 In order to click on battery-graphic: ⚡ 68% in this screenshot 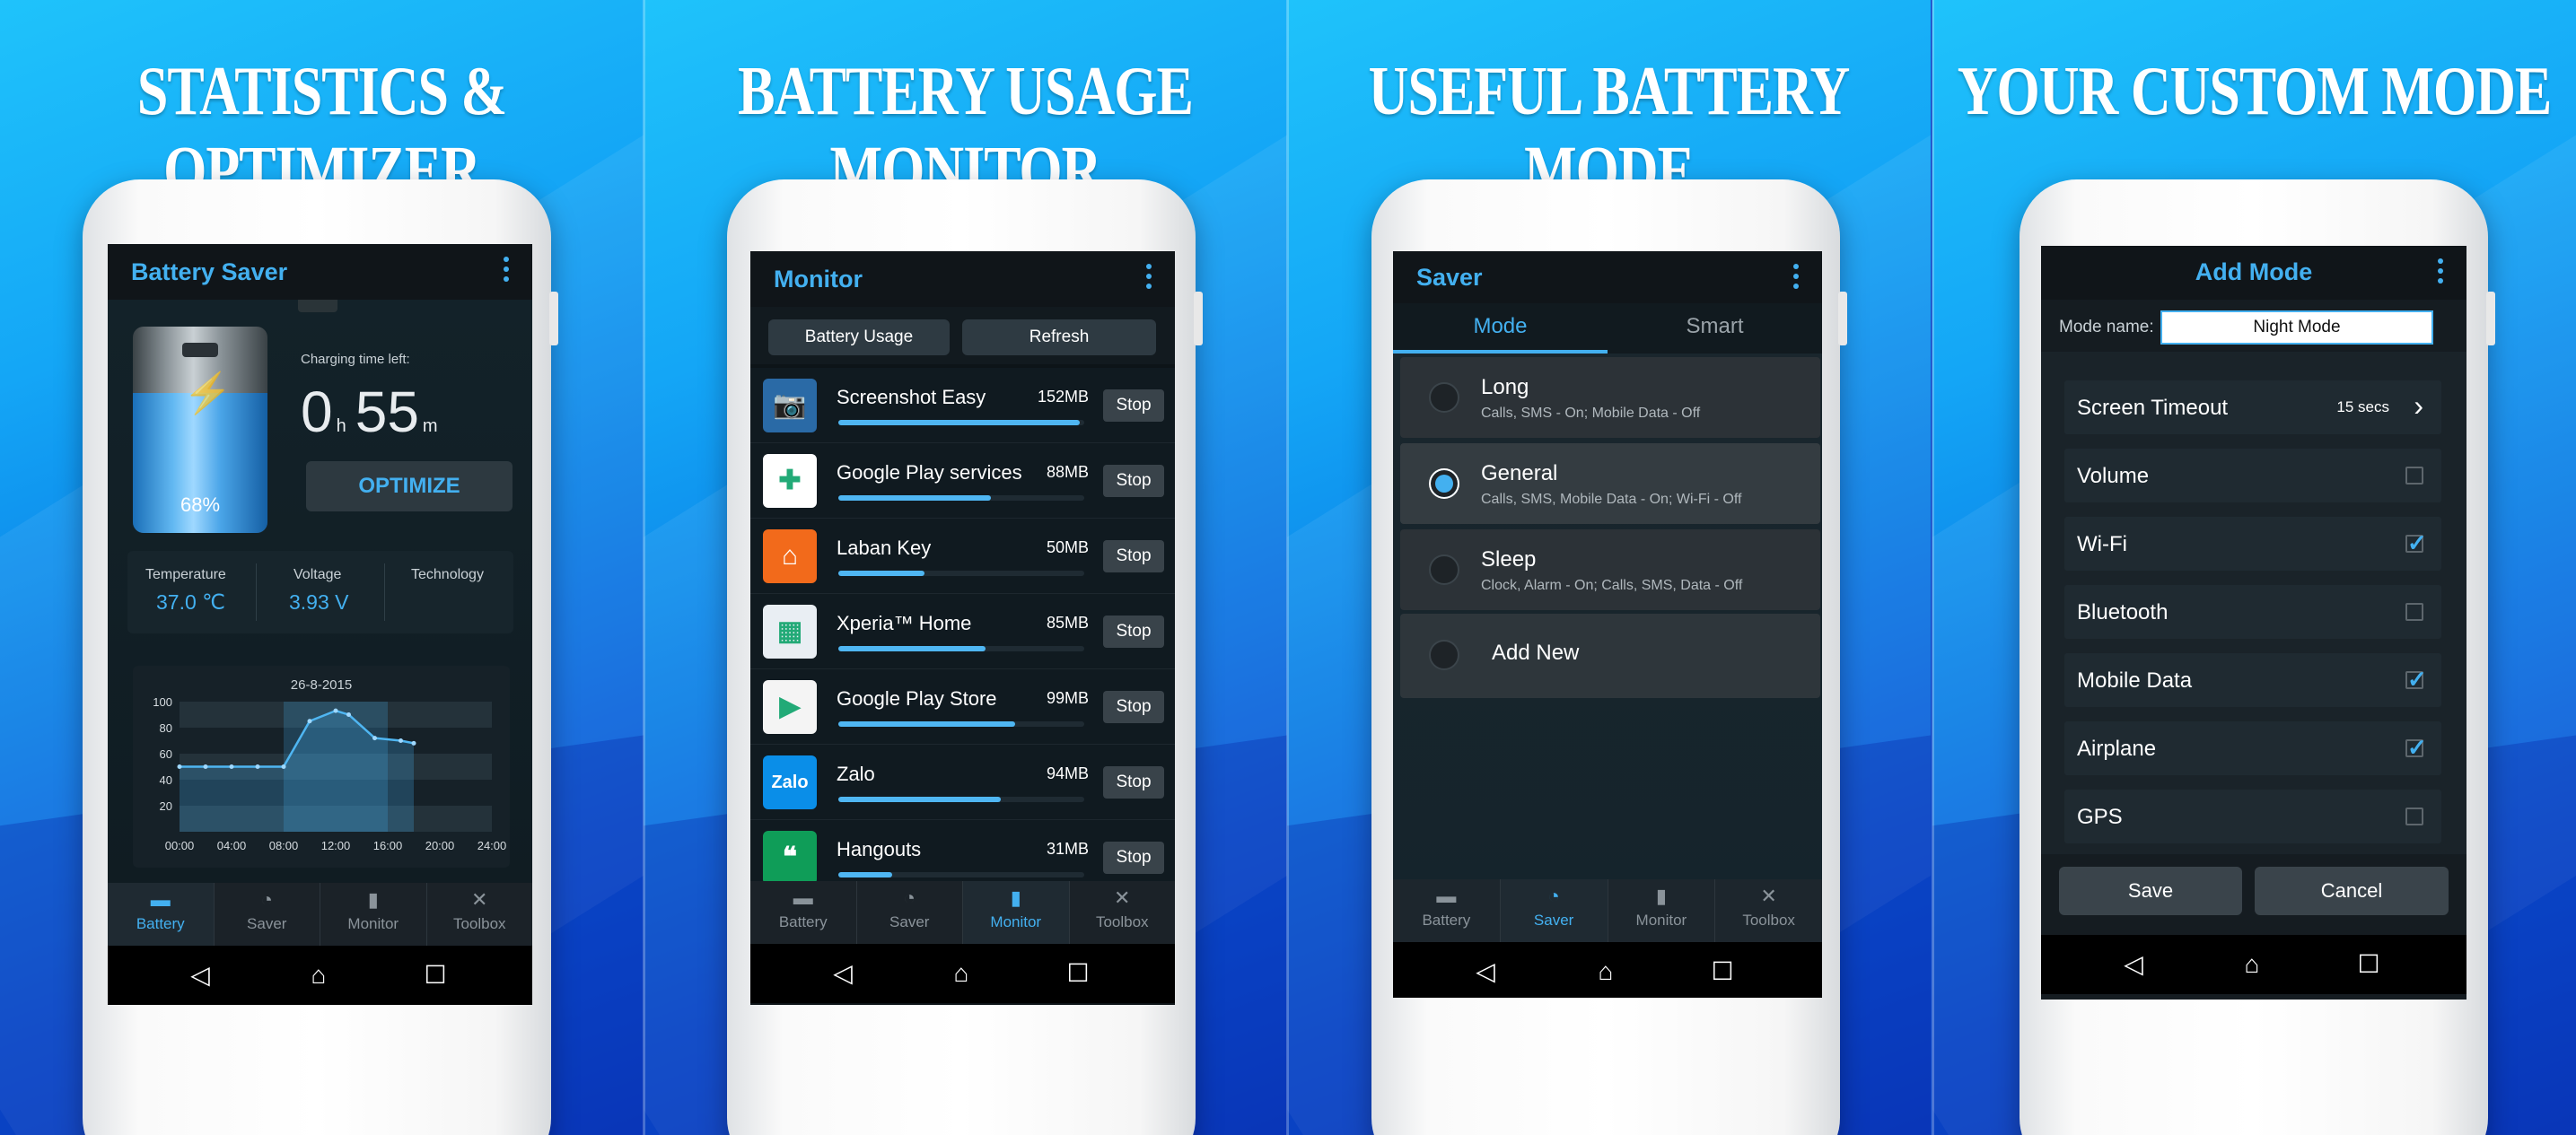, I will do `click(200, 430)`.